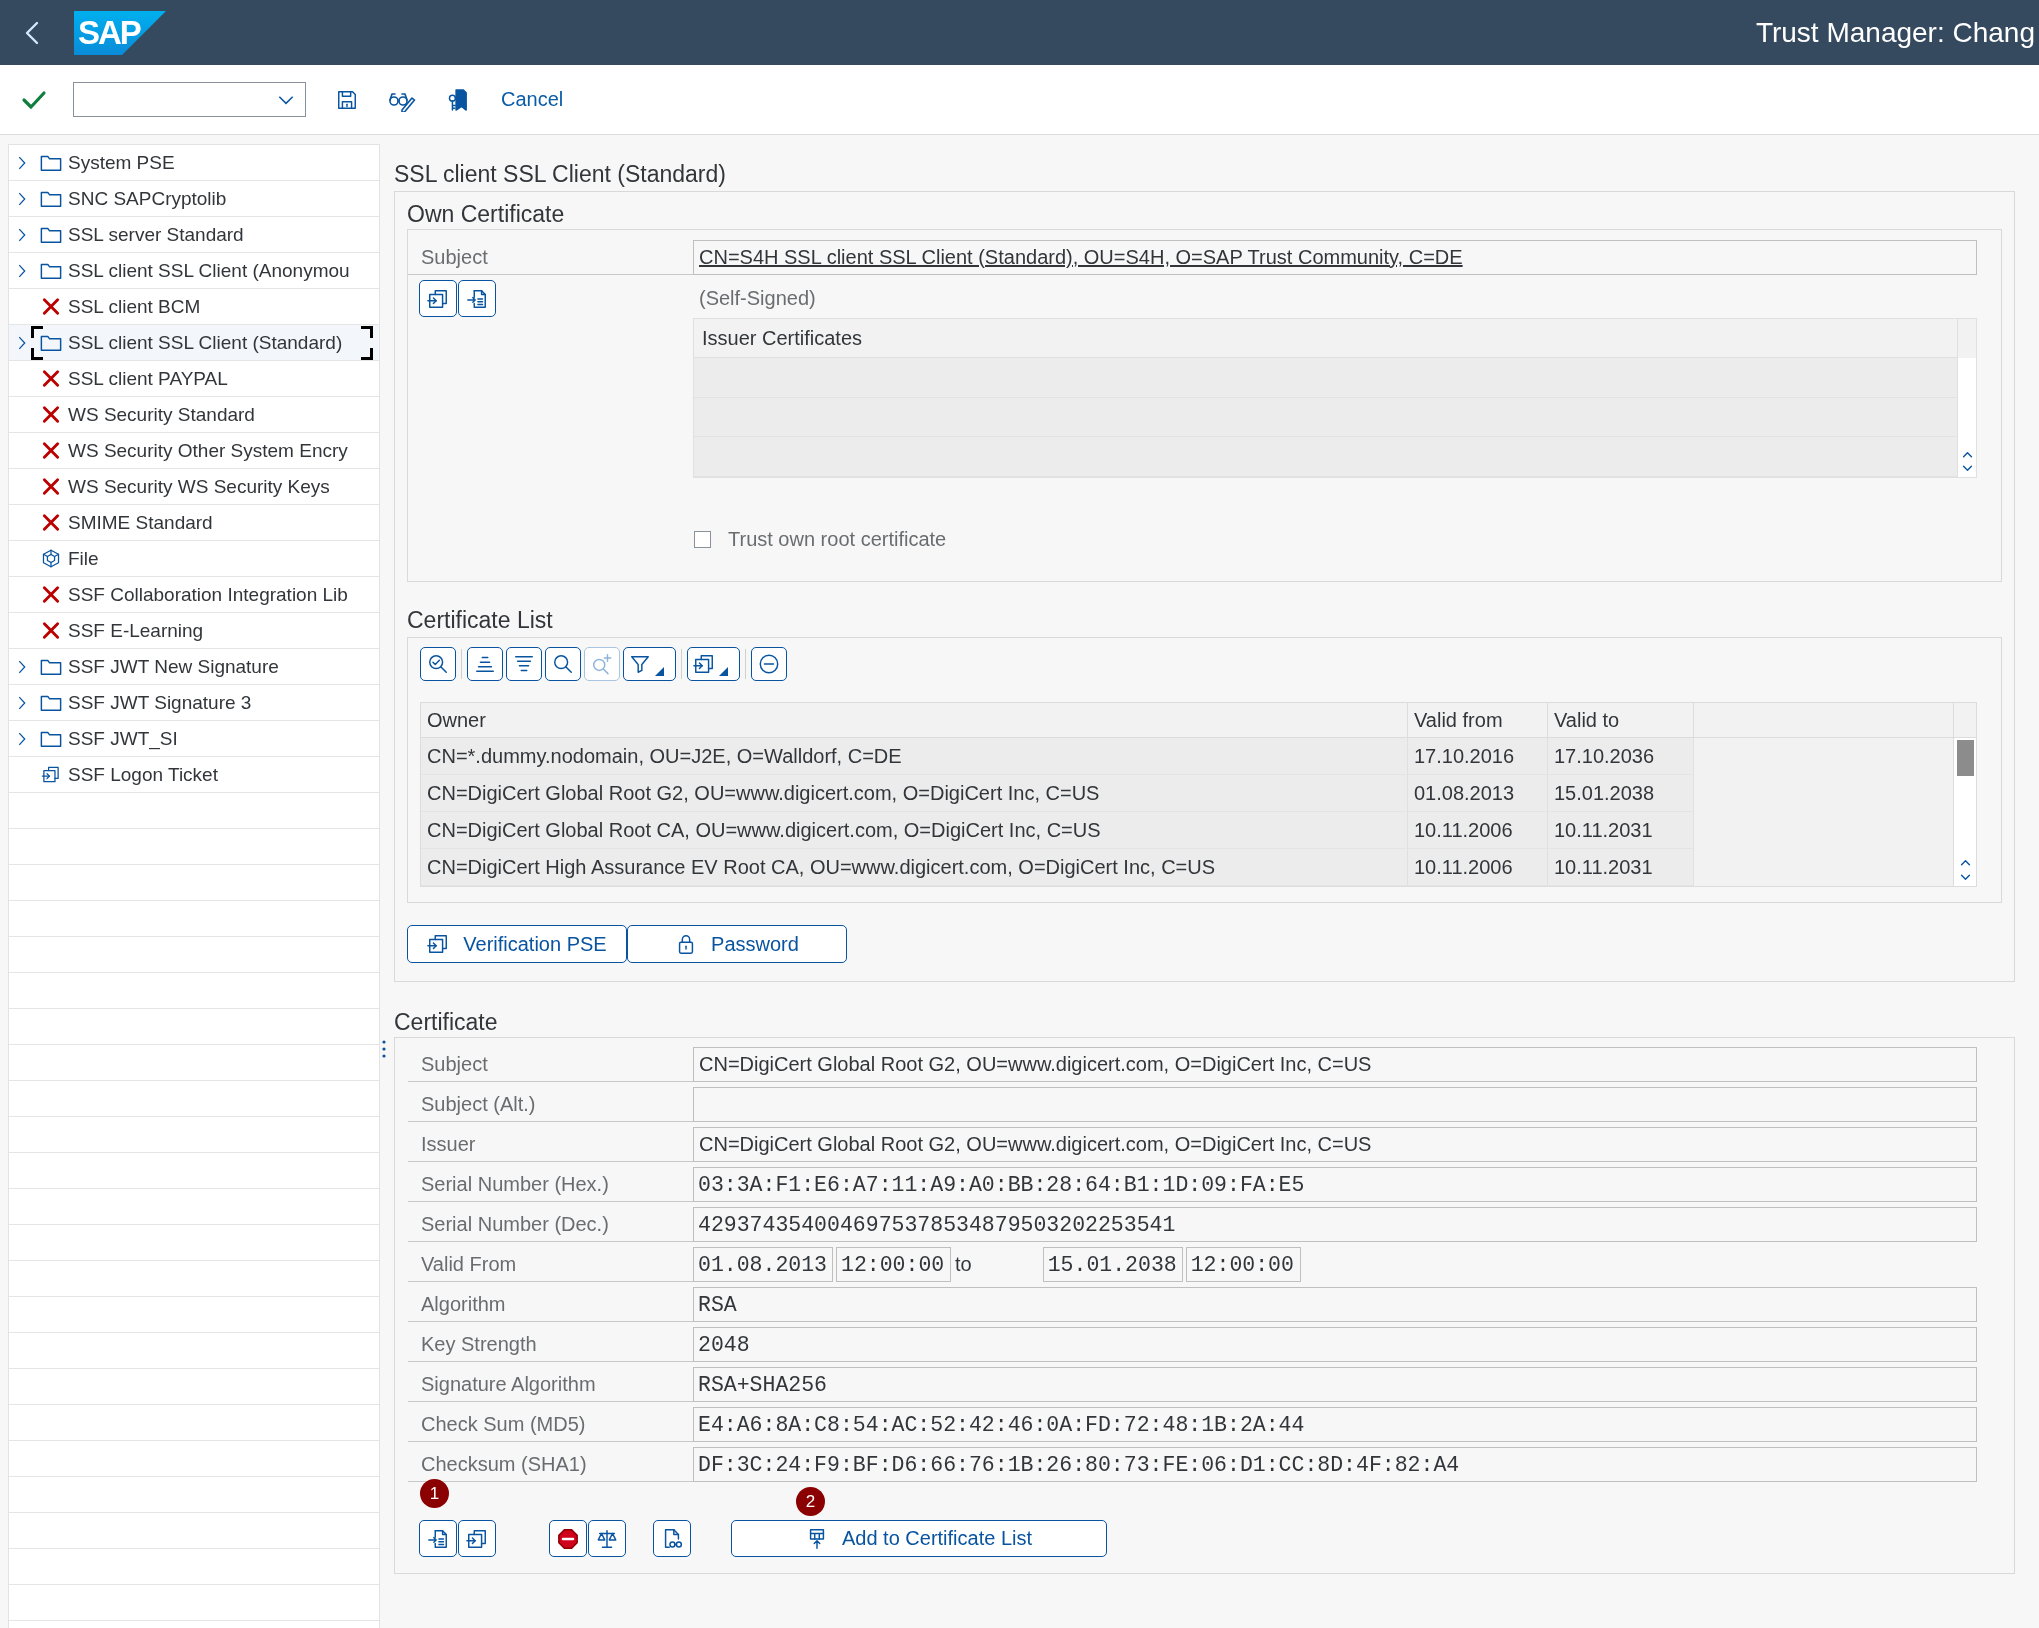 The width and height of the screenshot is (2039, 1628). Describe the element at coordinates (810, 1501) in the screenshot. I see `step-badge: 2` at that location.